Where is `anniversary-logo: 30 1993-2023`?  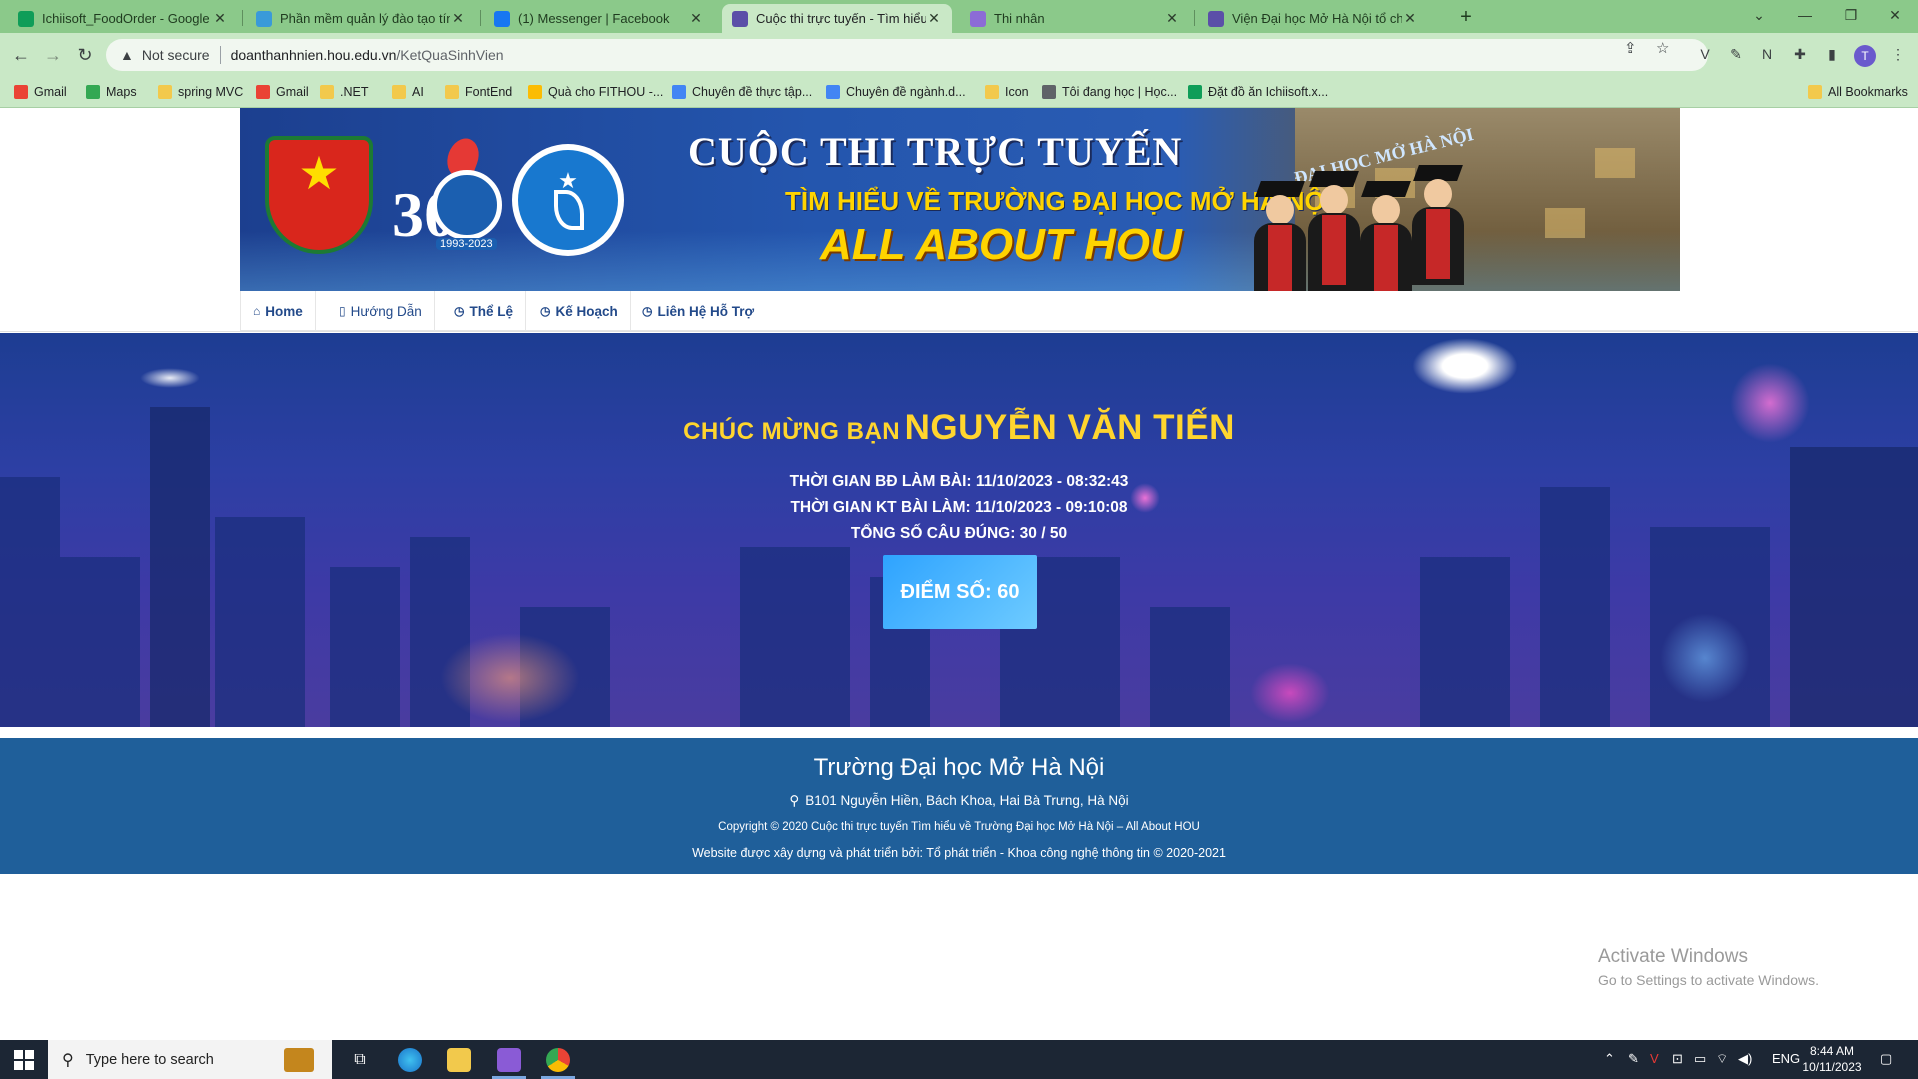 anniversary-logo: 30 1993-2023 is located at coordinates (447, 196).